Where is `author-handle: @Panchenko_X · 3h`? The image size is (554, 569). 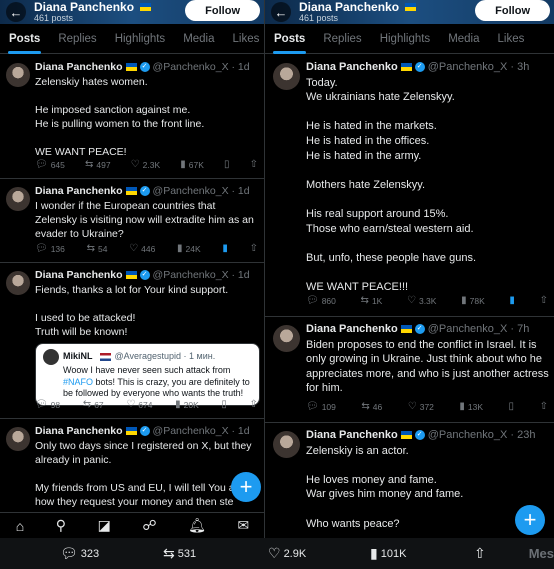
author-handle: @Panchenko_X · 3h is located at coordinates (479, 67).